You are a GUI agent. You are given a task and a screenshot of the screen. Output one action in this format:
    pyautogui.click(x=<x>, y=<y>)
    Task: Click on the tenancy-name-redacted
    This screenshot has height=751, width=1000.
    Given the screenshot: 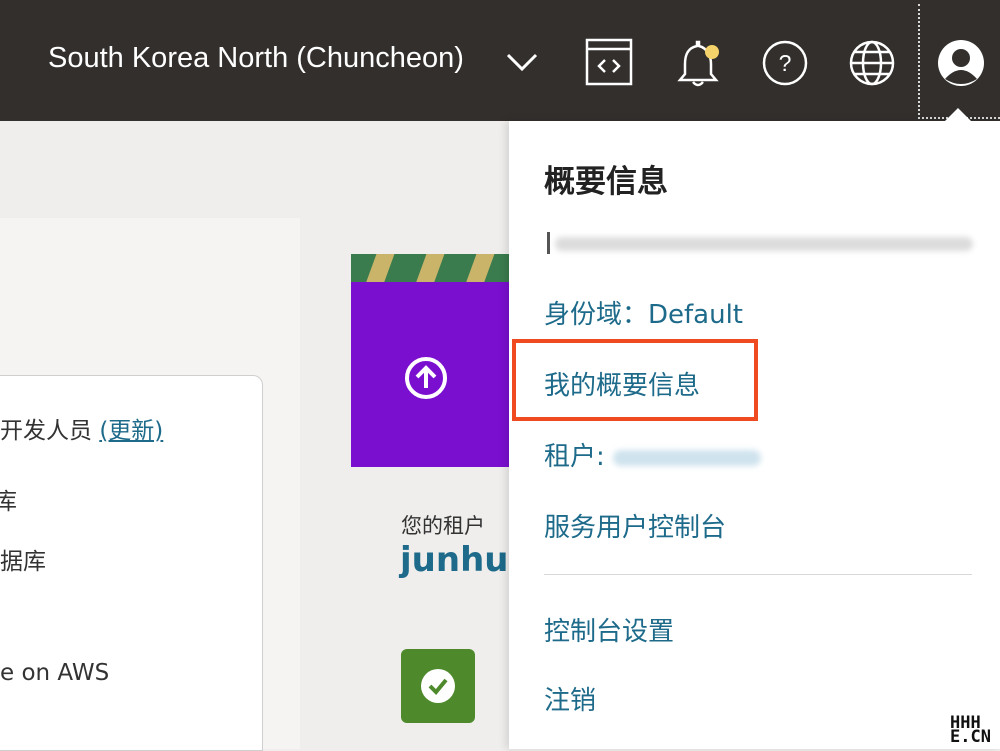 What is the action you would take?
    pyautogui.click(x=686, y=457)
    